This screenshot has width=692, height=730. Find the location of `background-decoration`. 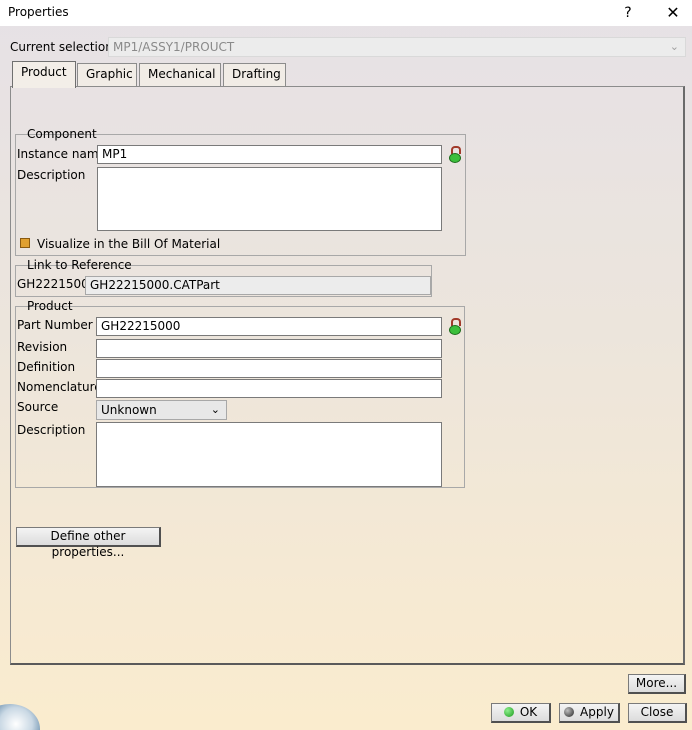

background-decoration is located at coordinates (24, 715).